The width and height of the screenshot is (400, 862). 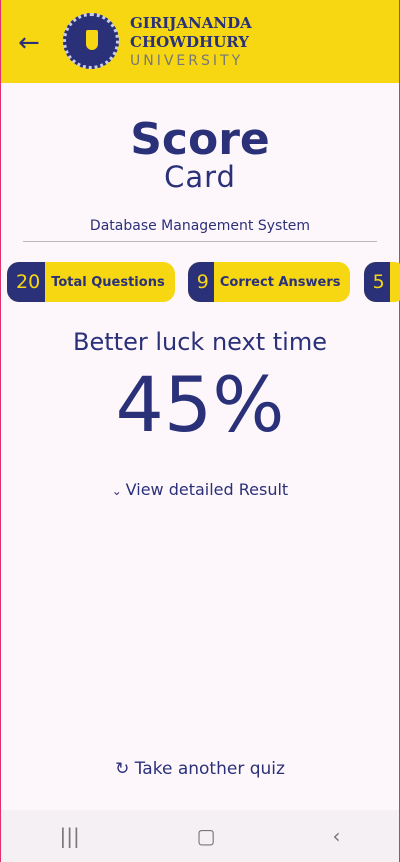 I want to click on view-detailed-result-button: ⌄ View detailed Result, so click(x=200, y=489).